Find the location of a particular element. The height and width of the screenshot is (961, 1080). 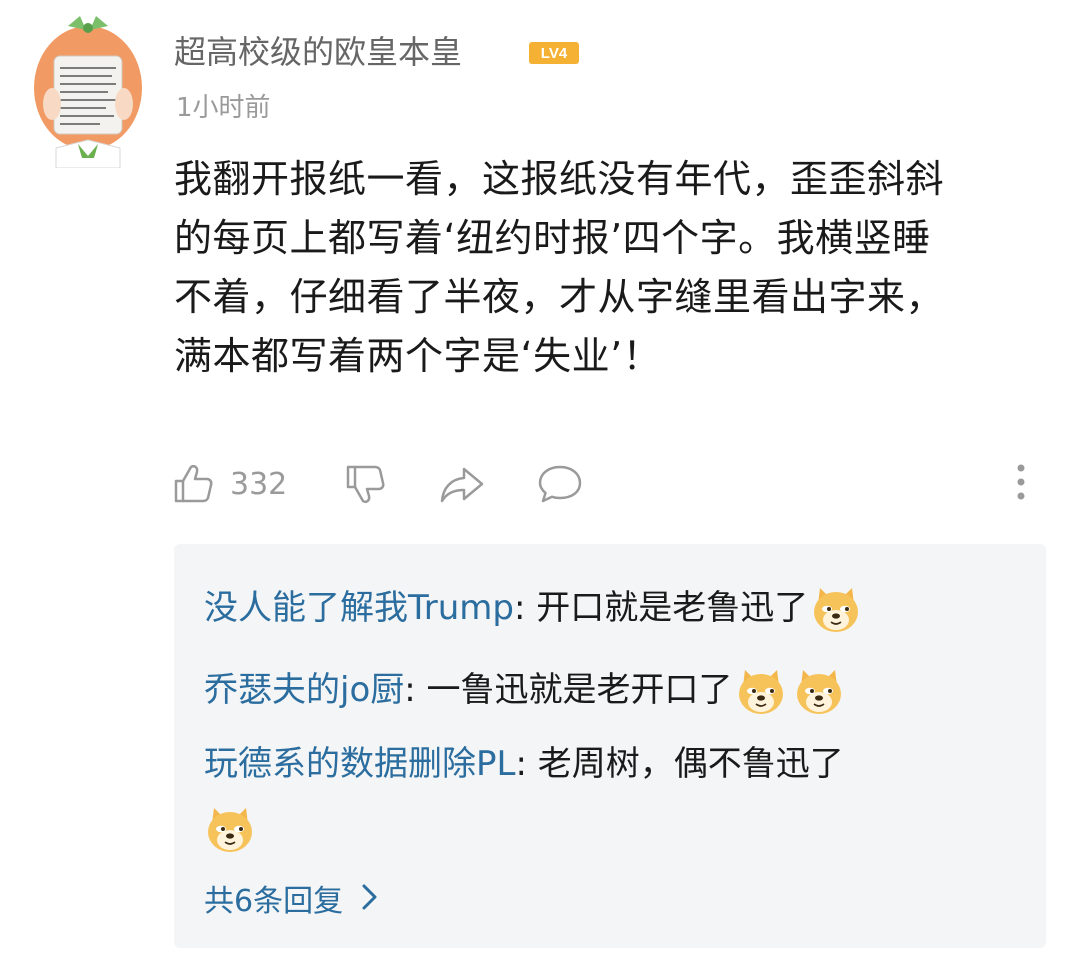

level-badge: LV4 is located at coordinates (554, 53).